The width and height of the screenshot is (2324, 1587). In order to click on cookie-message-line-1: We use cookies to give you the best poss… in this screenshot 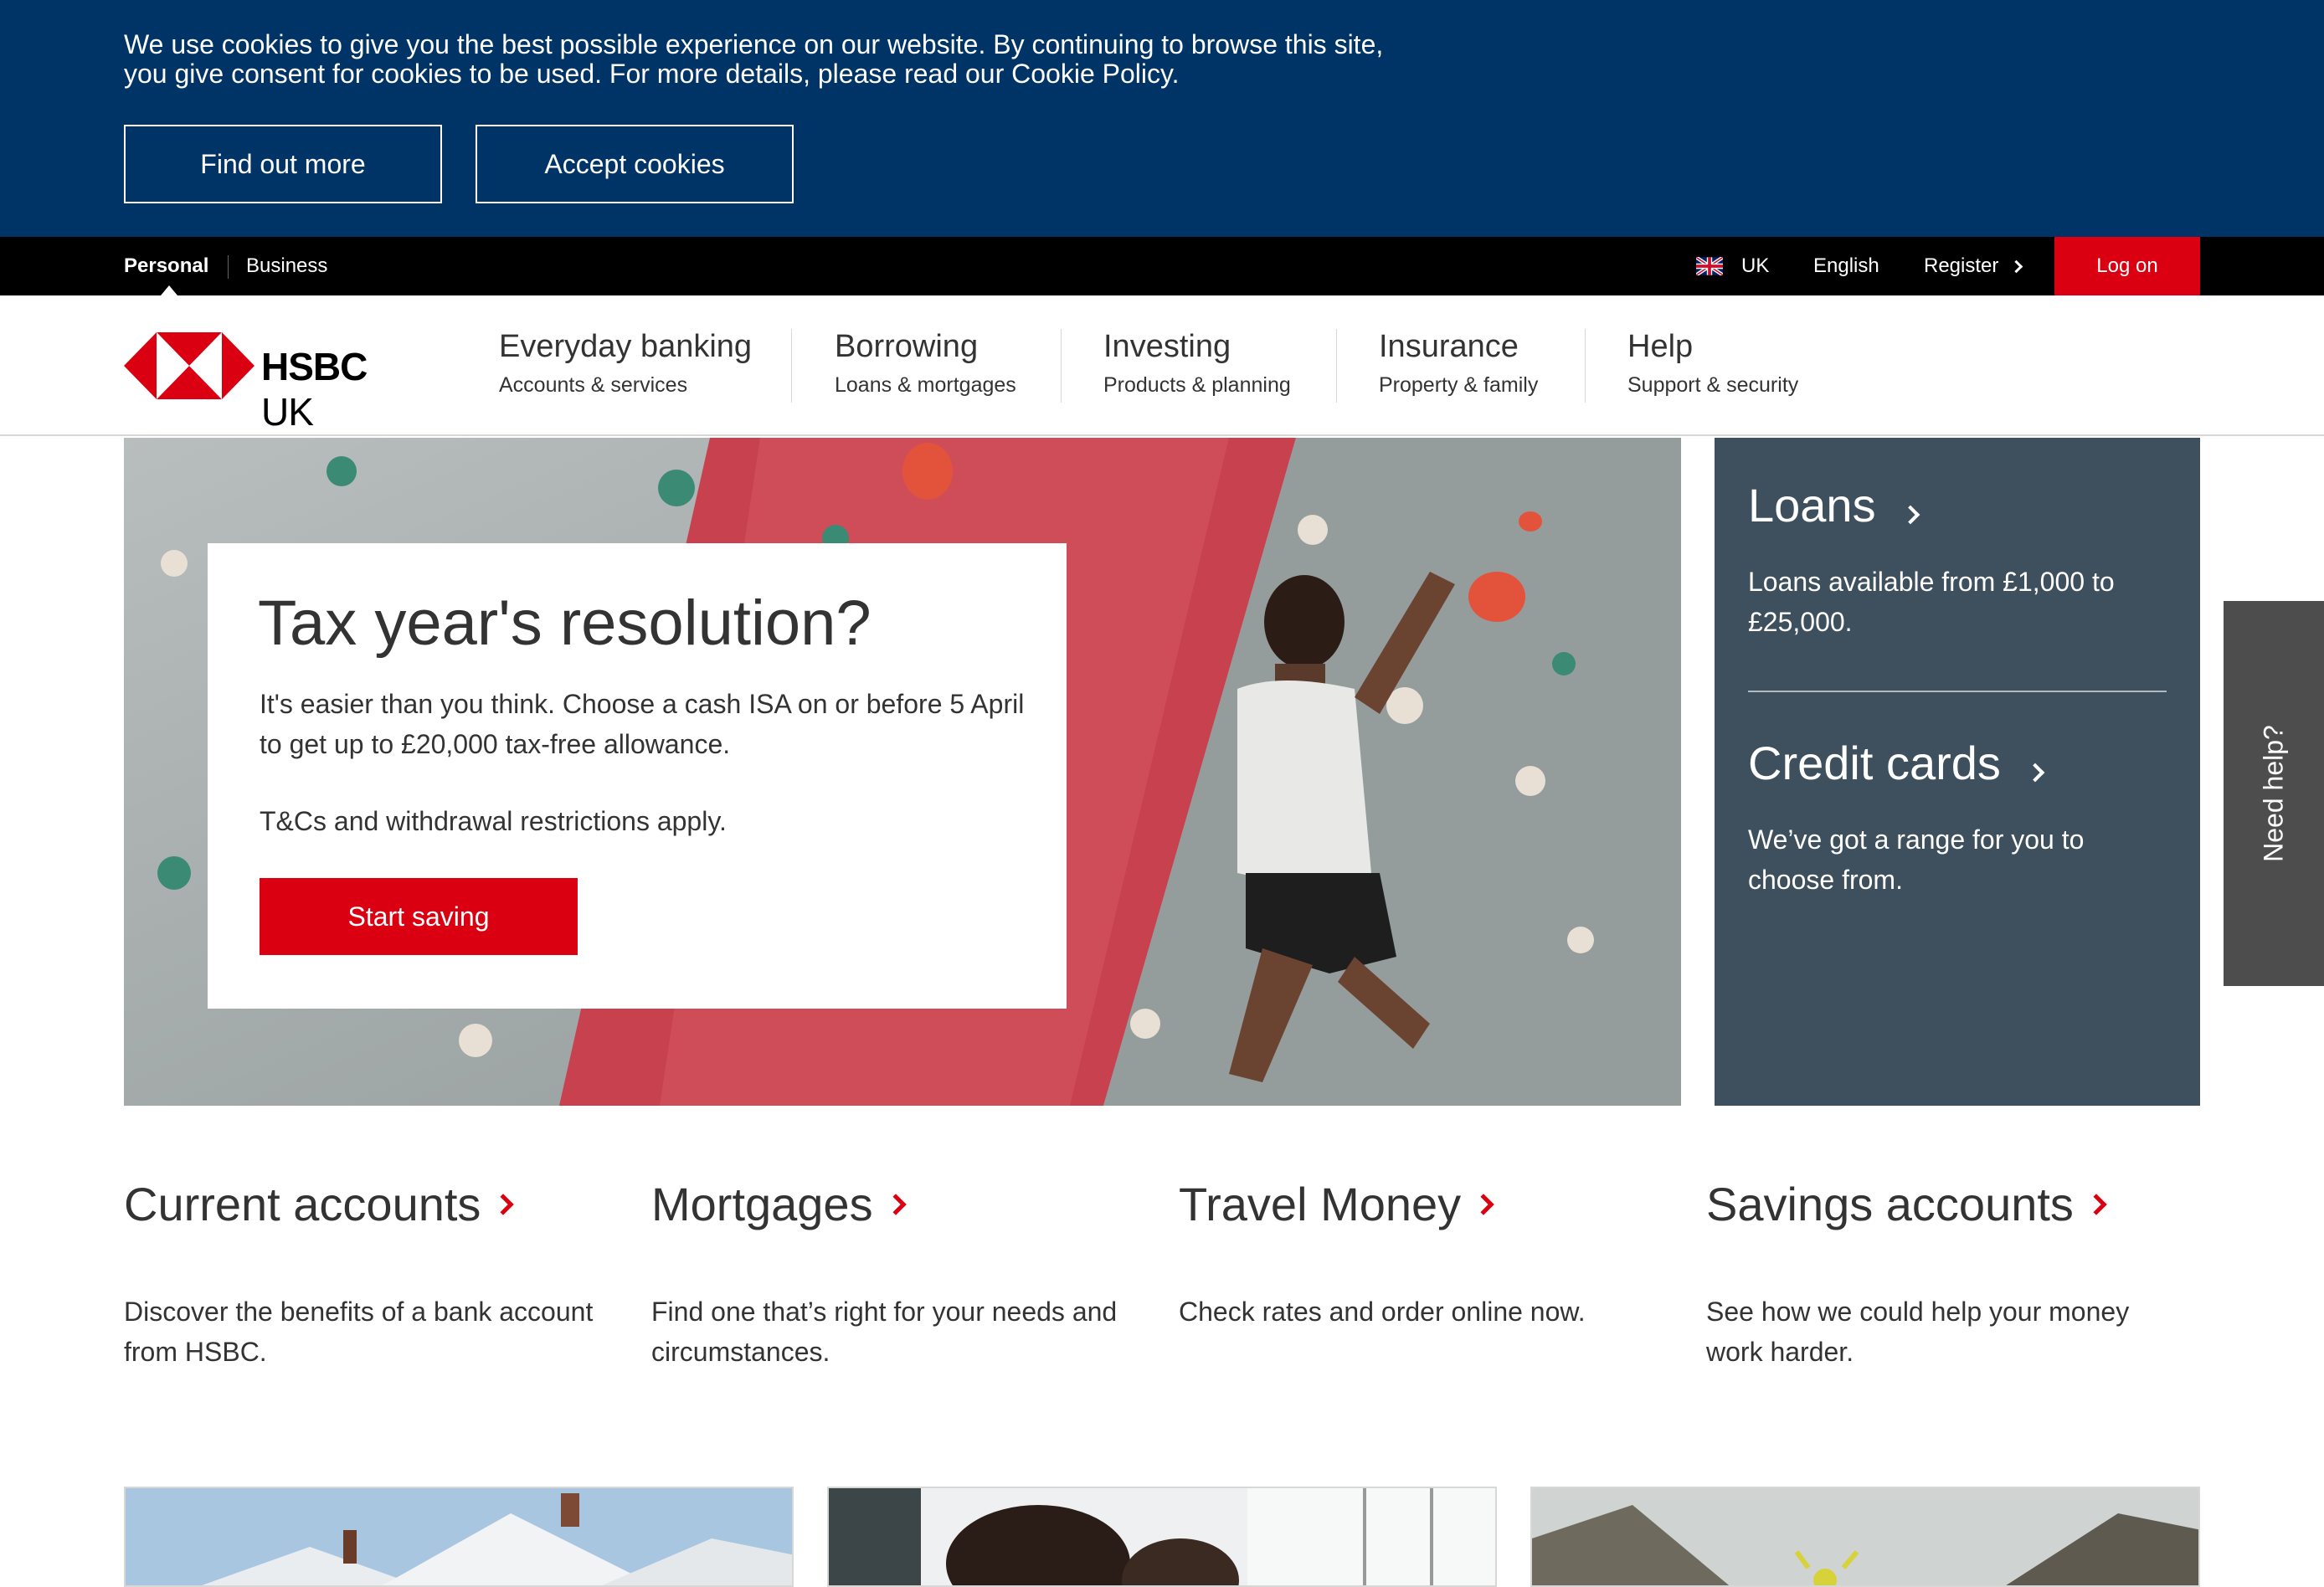, I will do `click(754, 44)`.